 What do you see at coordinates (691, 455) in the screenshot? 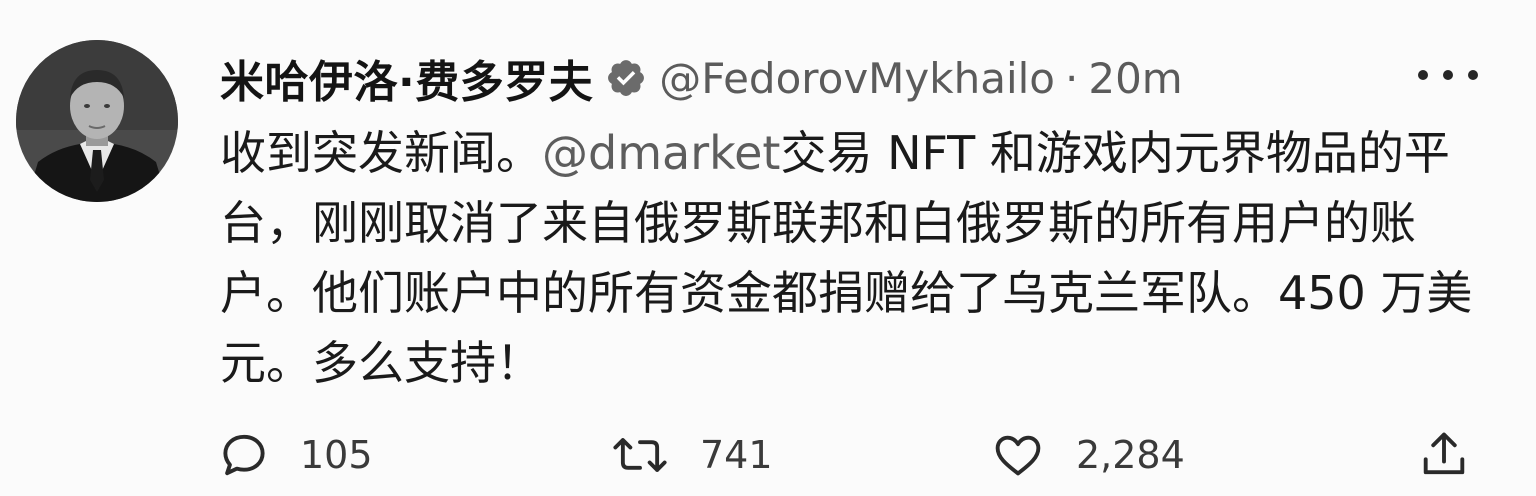
I see `retweet-button: 741` at bounding box center [691, 455].